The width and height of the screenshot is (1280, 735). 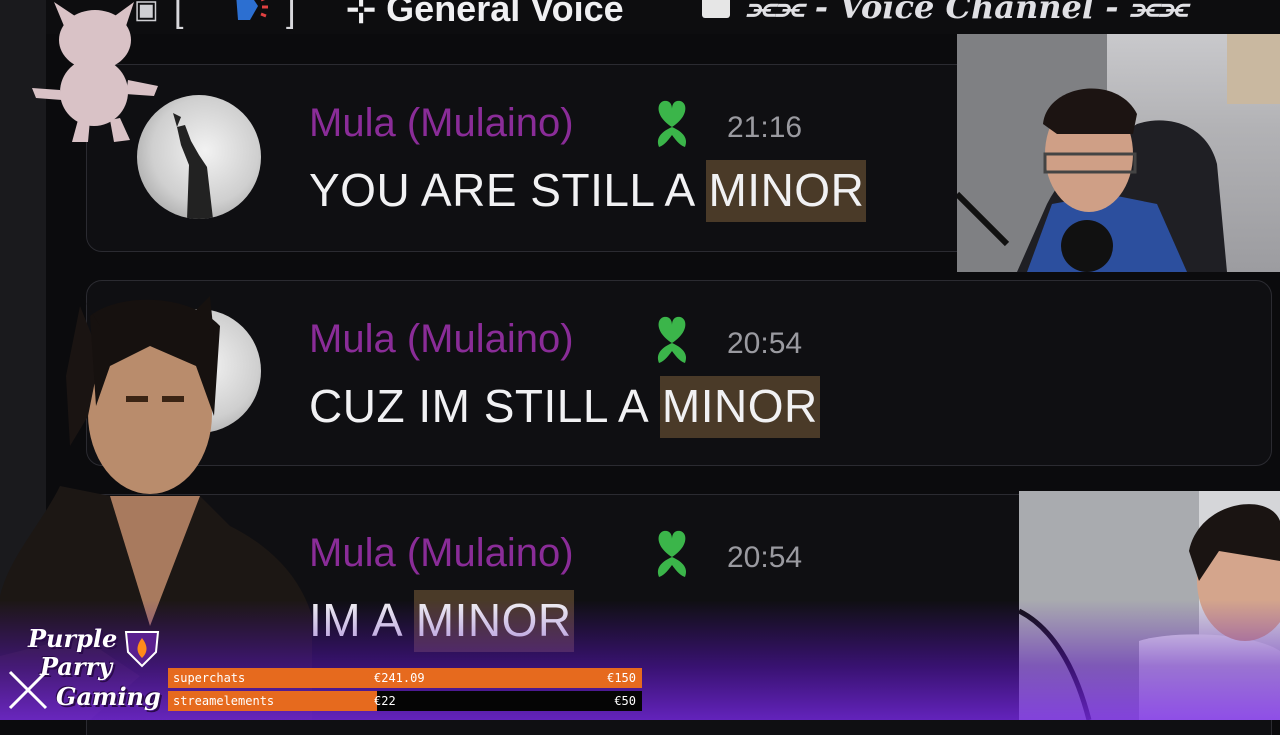 I want to click on goal-value: €22, so click(x=385, y=701).